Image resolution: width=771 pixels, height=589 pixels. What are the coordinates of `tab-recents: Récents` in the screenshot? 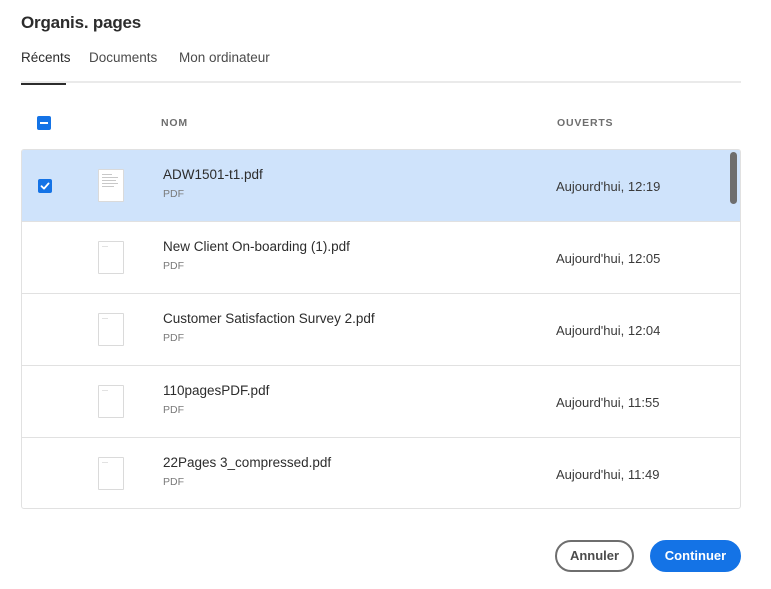 It's located at (46, 67).